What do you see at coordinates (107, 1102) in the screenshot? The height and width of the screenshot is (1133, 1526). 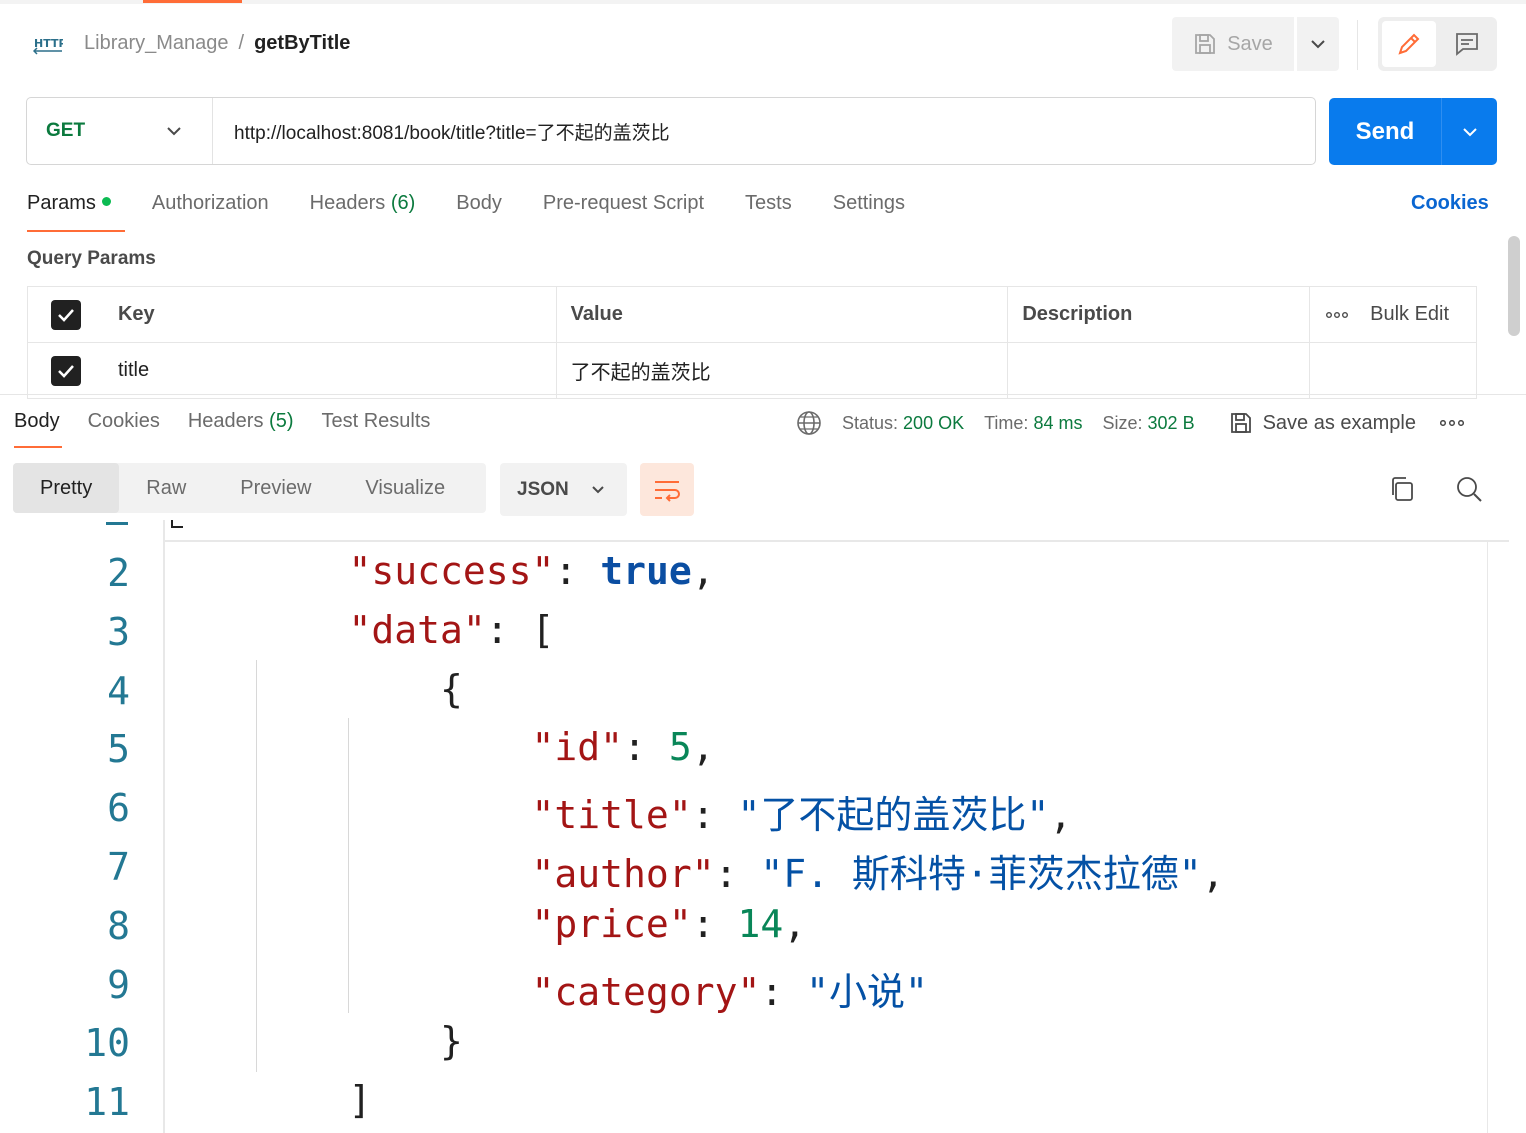 I see `line-number: 11` at bounding box center [107, 1102].